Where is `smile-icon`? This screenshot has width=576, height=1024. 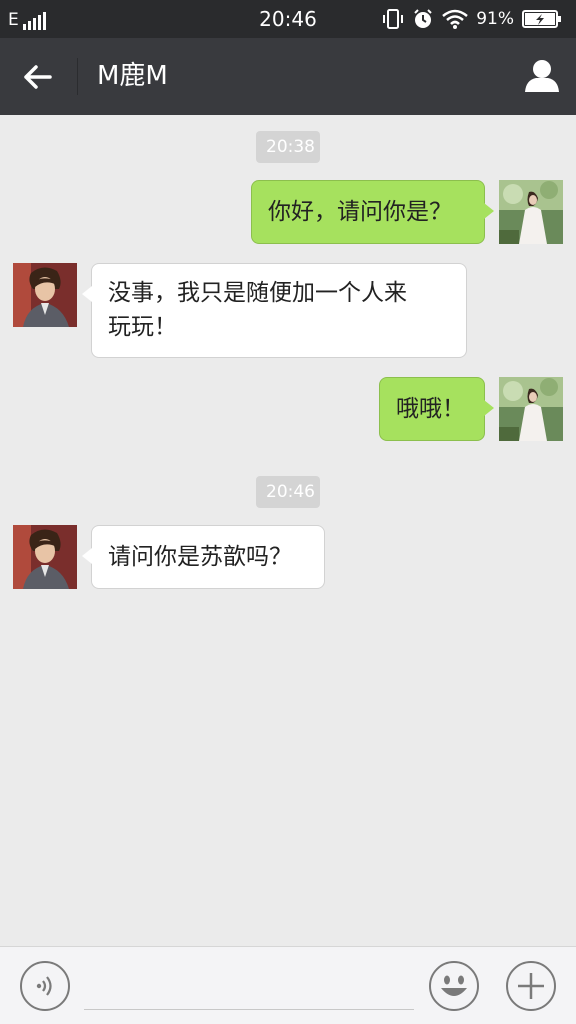
smile-icon is located at coordinates (454, 986).